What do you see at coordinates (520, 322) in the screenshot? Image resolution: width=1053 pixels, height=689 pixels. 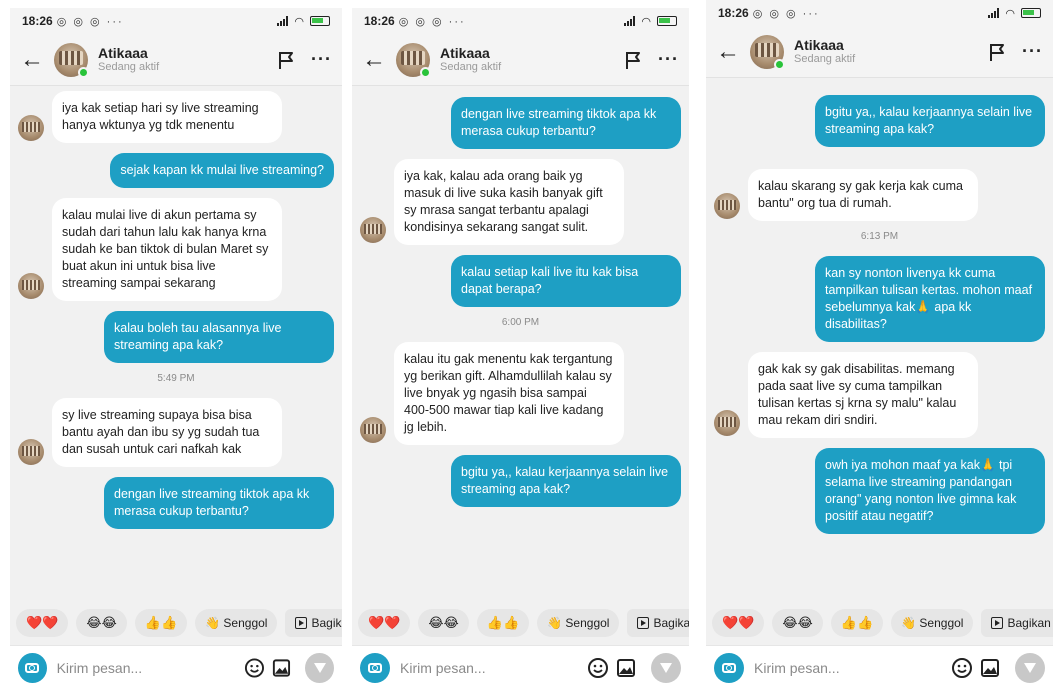 I see `message-timestamp: 6:00 PM` at bounding box center [520, 322].